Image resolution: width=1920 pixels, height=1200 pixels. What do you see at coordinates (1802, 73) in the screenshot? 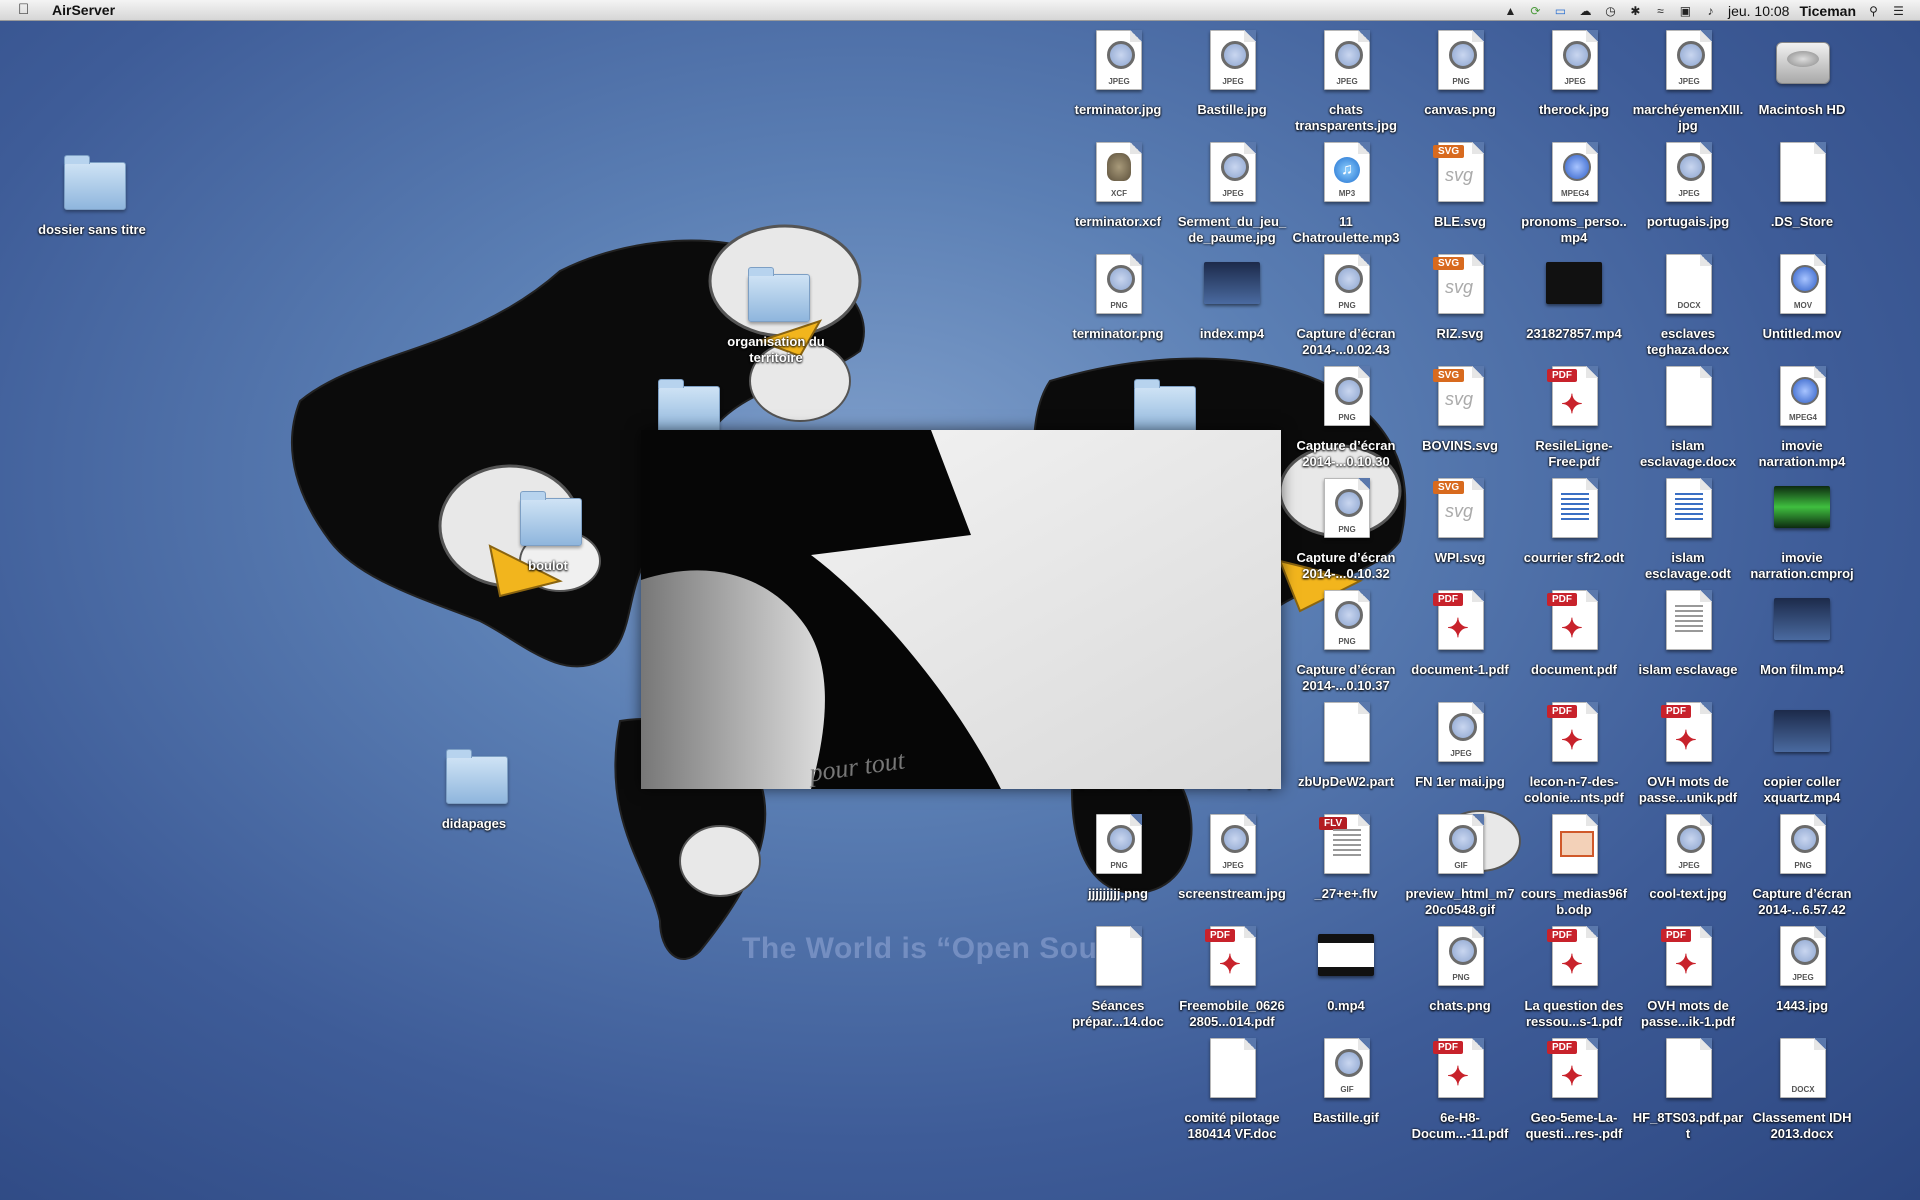
I see `desktop-icon: Macintosh HD` at bounding box center [1802, 73].